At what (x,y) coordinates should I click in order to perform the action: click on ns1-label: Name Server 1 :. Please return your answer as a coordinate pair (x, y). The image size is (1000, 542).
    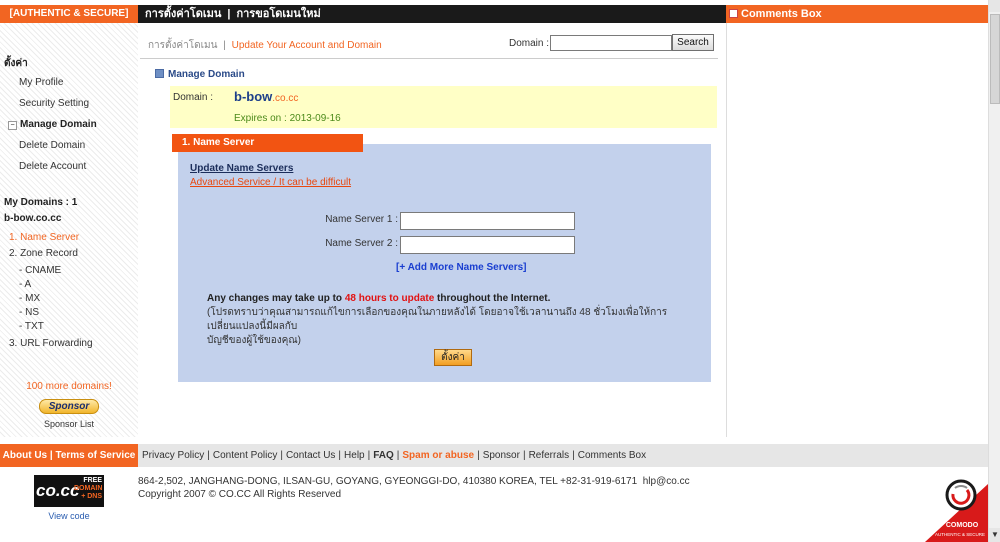
    Looking at the image, I should click on (361, 219).